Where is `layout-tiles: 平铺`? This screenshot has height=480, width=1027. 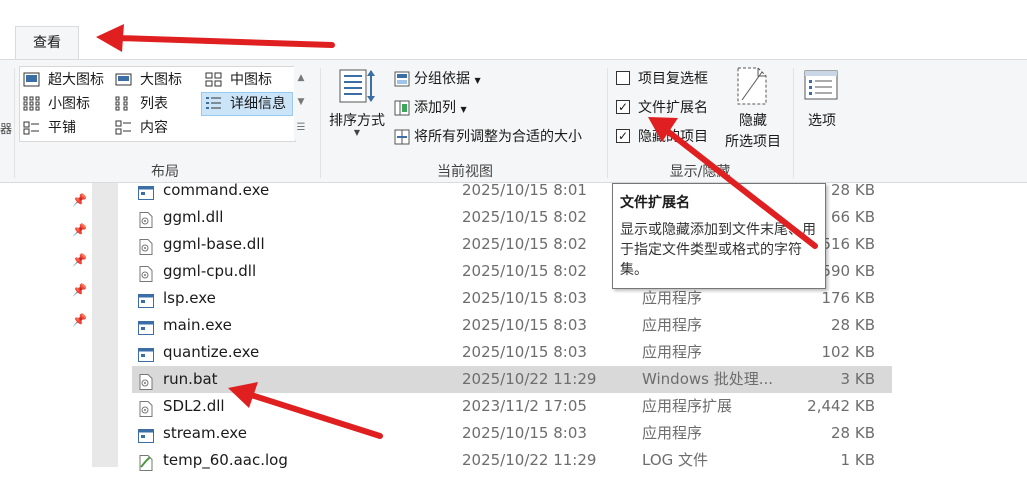
layout-tiles: 平铺 is located at coordinates (65, 128).